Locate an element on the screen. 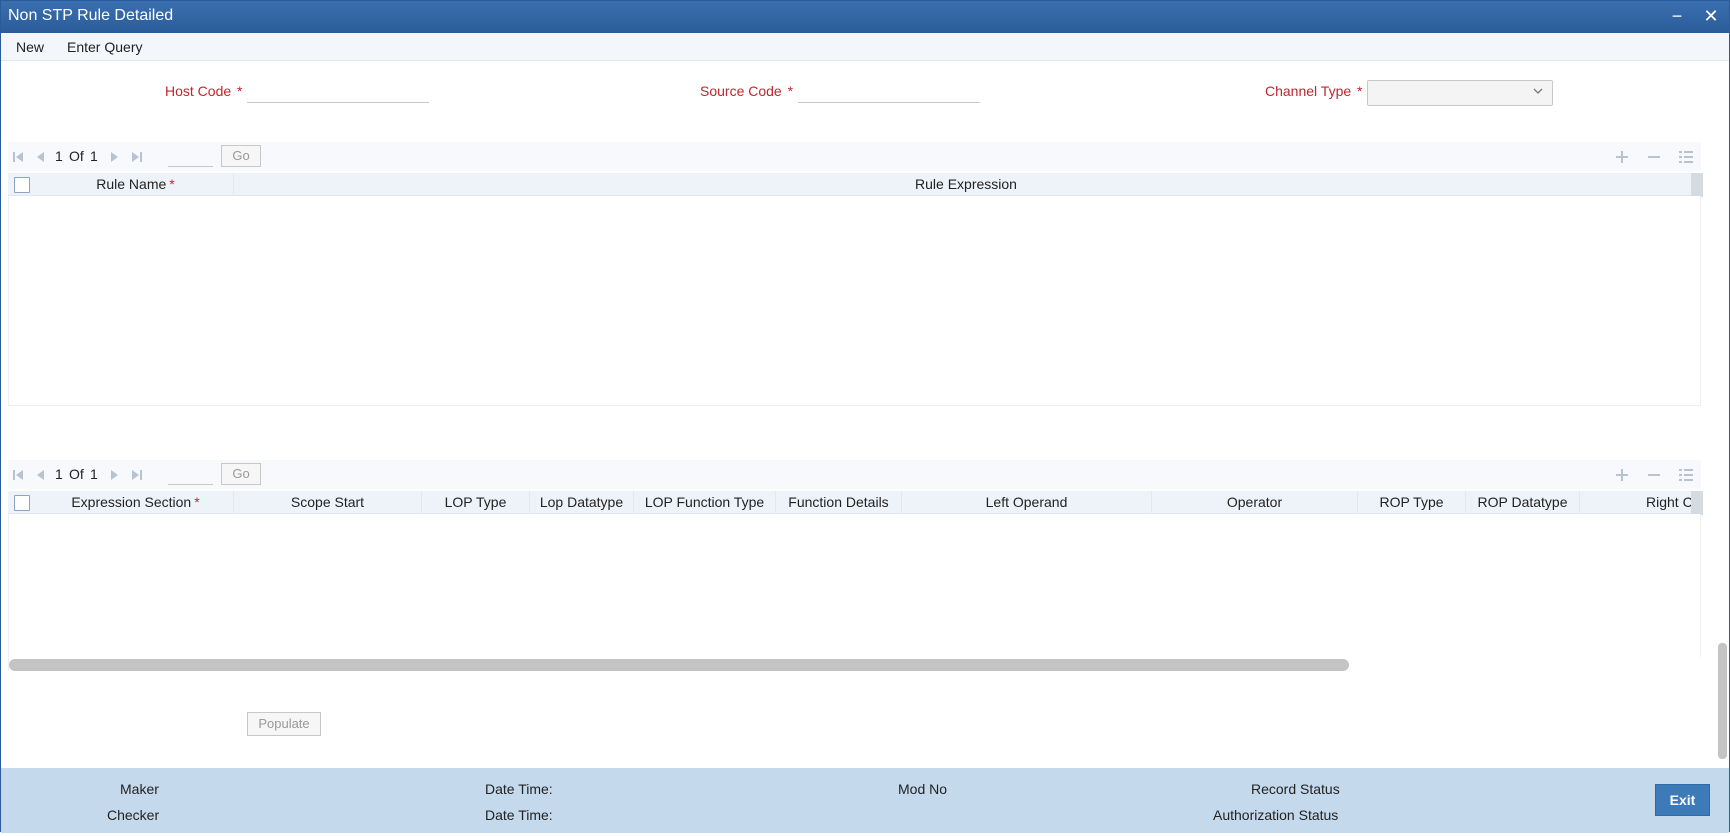  rules-pager: 1 Of 1 Go is located at coordinates (854, 156).